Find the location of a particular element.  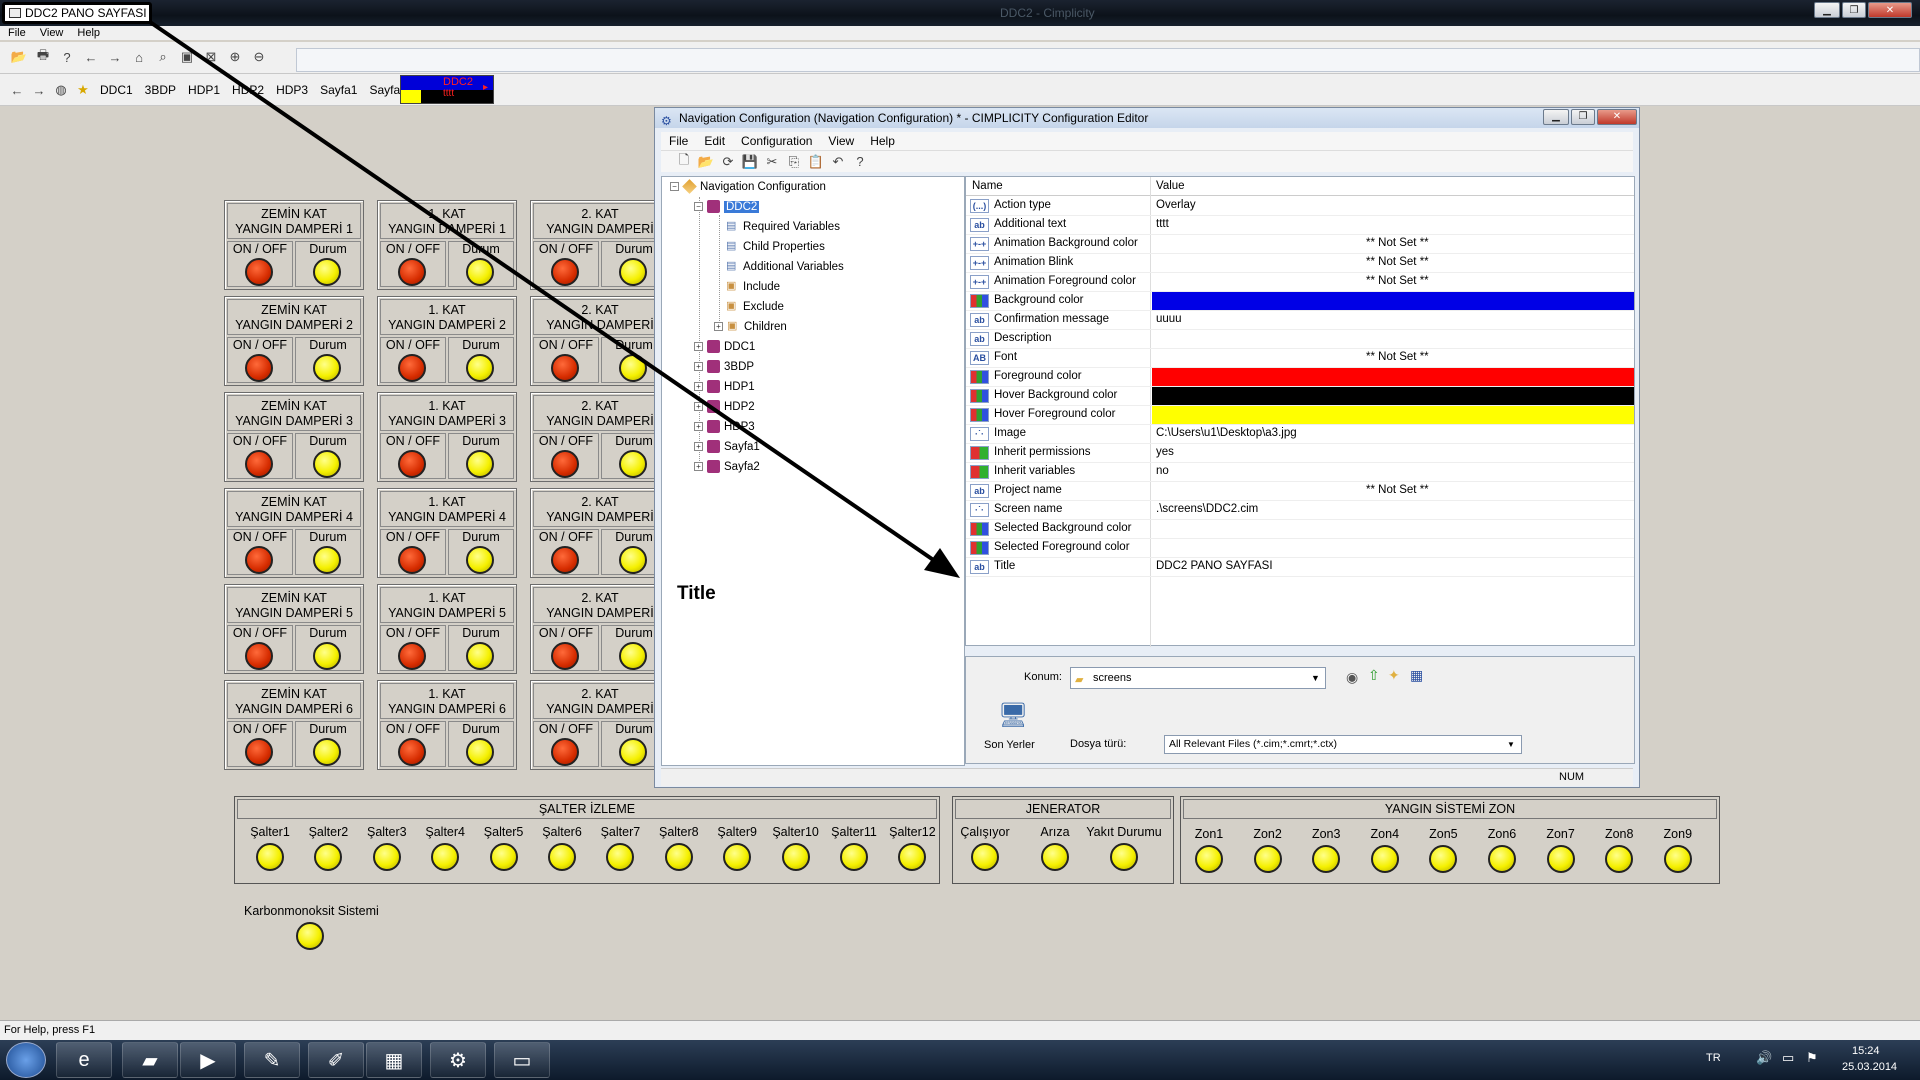

zoom-area-icon: ▣ is located at coordinates (187, 57).